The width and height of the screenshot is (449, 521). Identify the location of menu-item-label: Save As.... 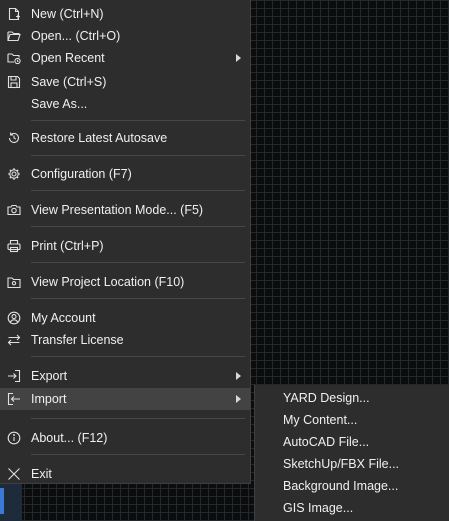
(59, 104).